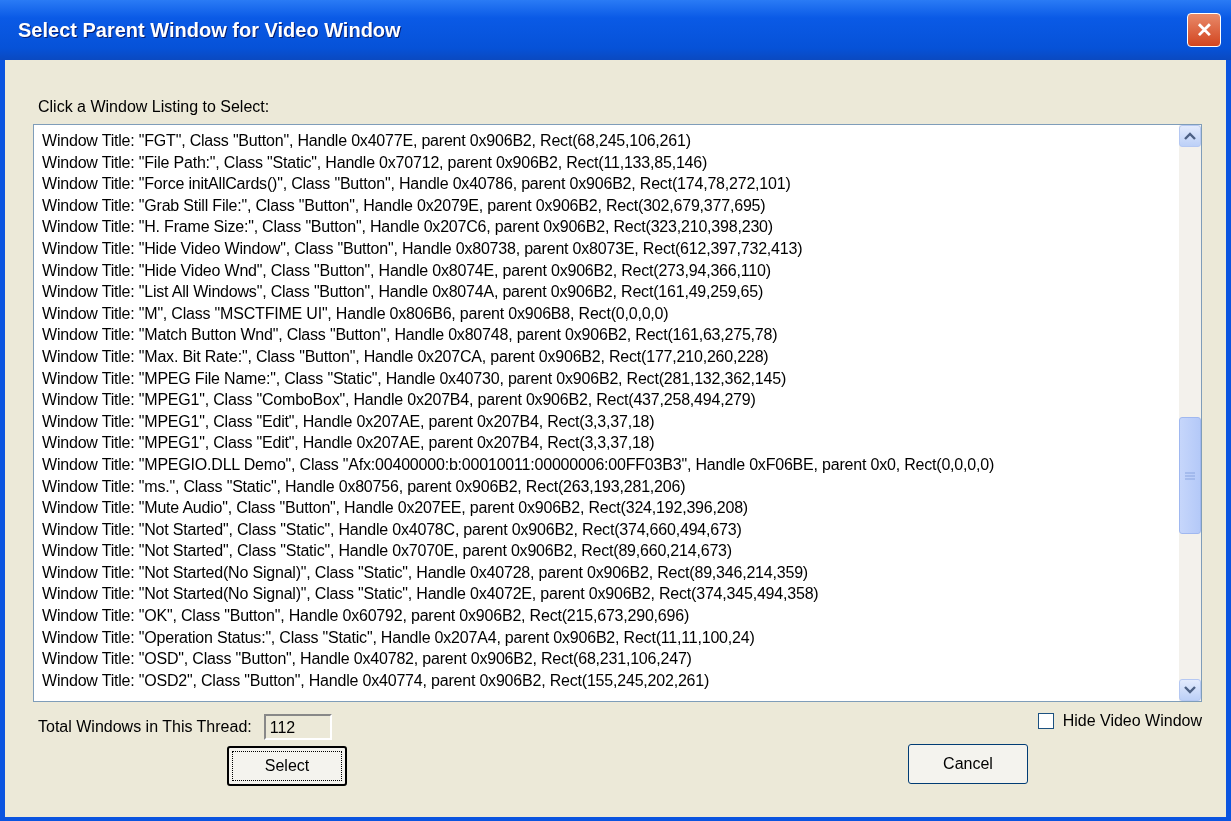  Describe the element at coordinates (610, 356) in the screenshot. I see `list-item: Window Title: "Max. Bit Rate:", Class "Button", Handle 0x207CA, parent 0x906B2, Rect(177,210,260,228)` at that location.